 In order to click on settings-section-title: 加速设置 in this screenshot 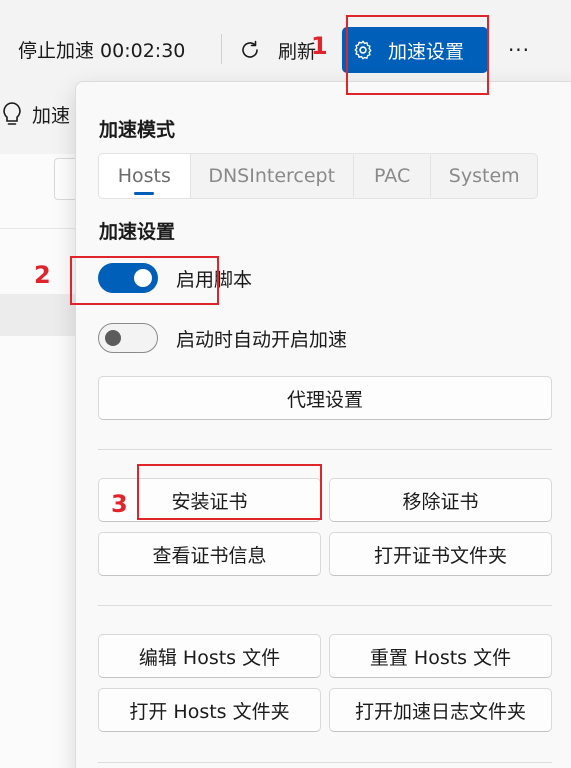, I will do `click(137, 232)`.